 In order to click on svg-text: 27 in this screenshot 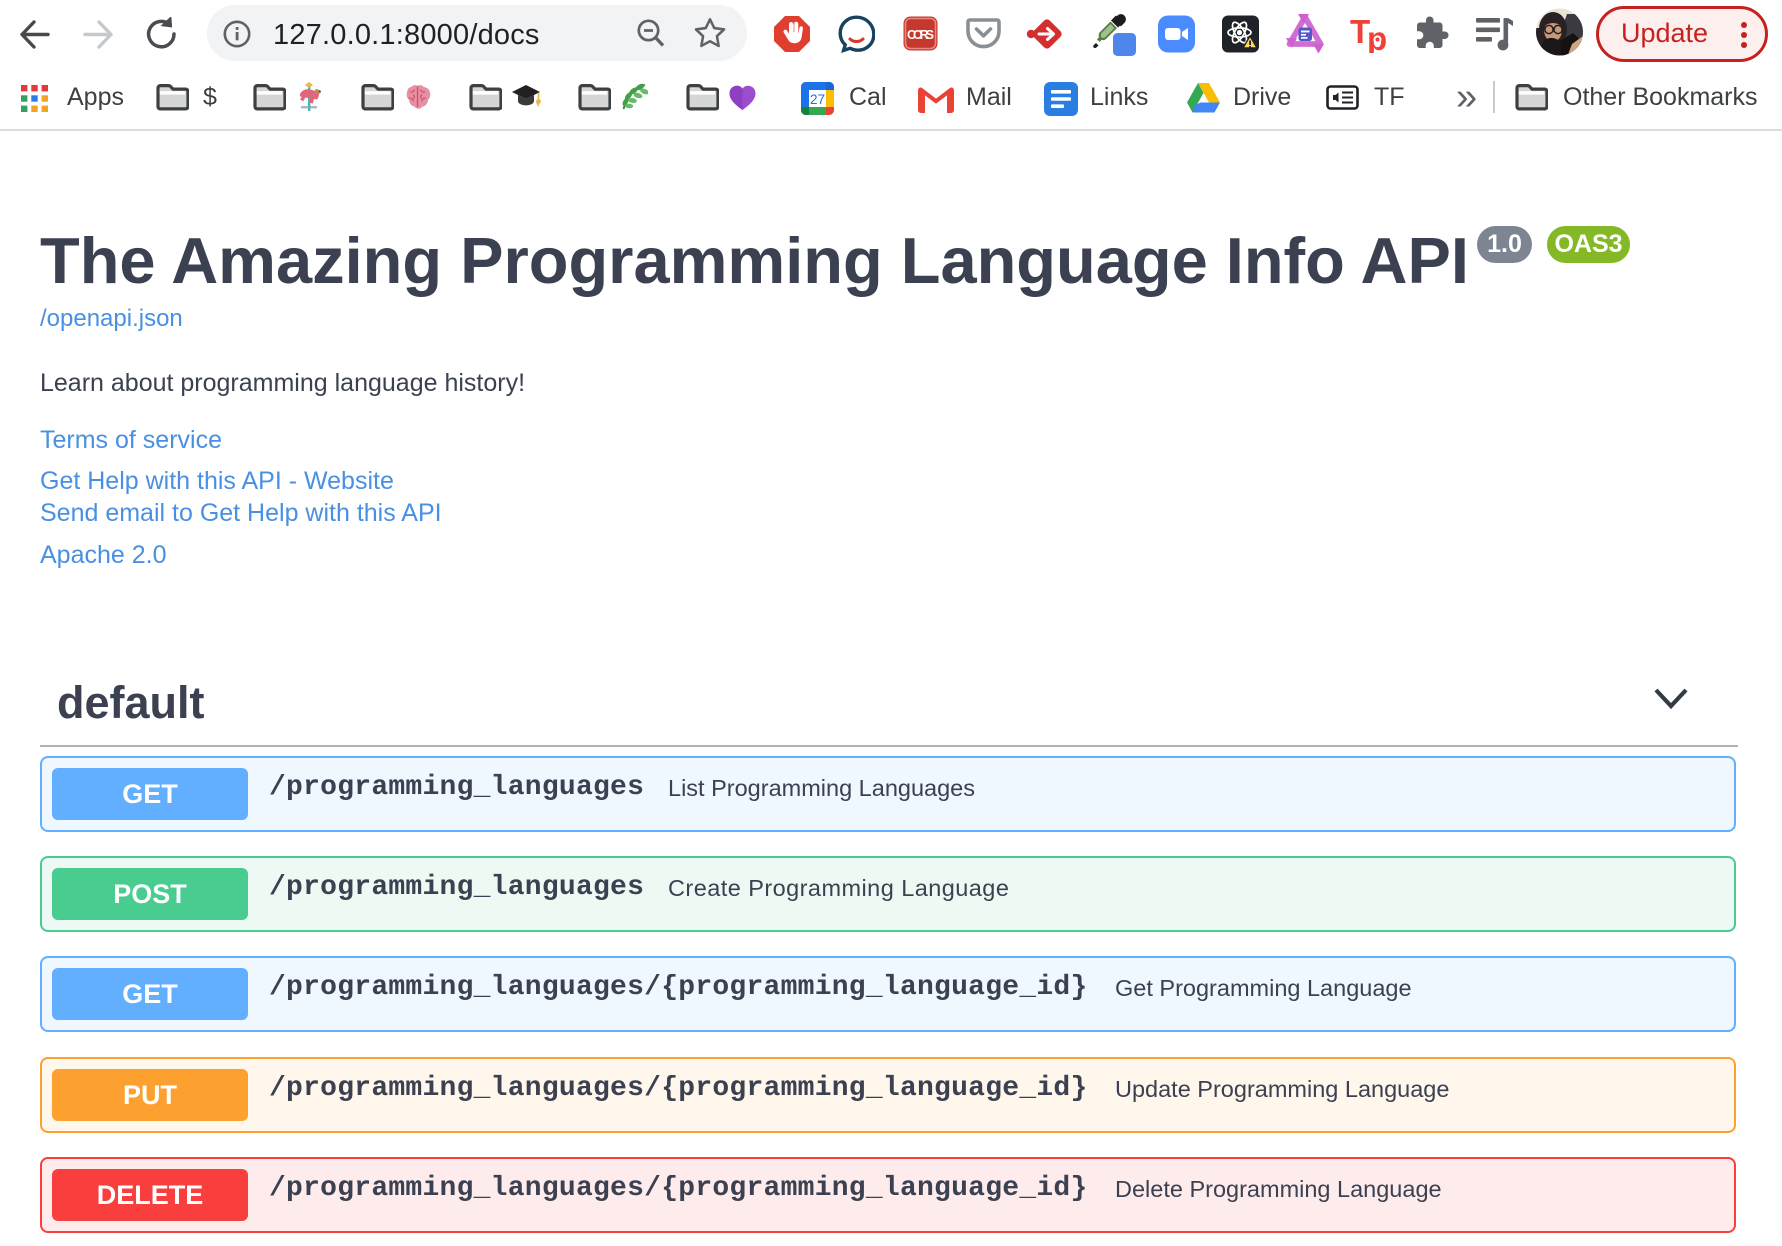, I will do `click(817, 99)`.